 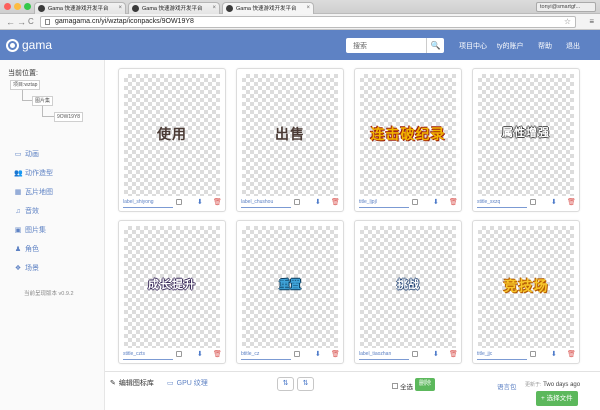 What do you see at coordinates (23, 73) in the screenshot?
I see `location-title: 当前位置:` at bounding box center [23, 73].